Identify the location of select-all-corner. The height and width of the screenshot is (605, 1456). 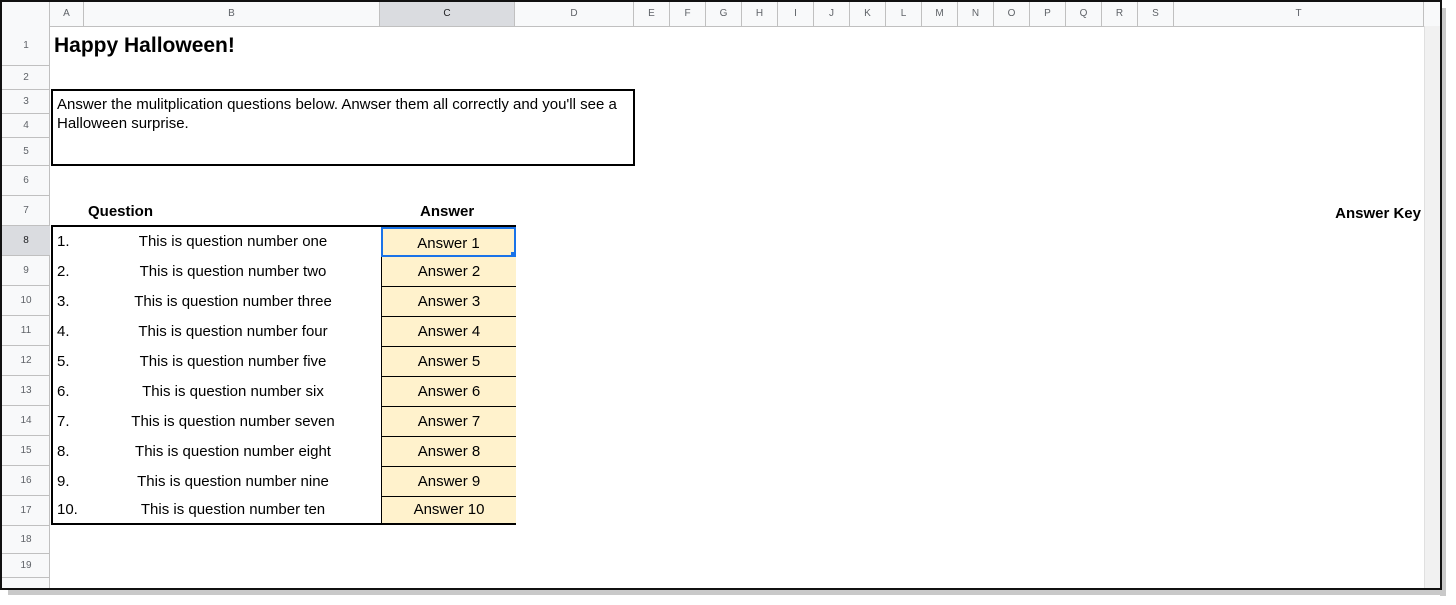
(26, 14).